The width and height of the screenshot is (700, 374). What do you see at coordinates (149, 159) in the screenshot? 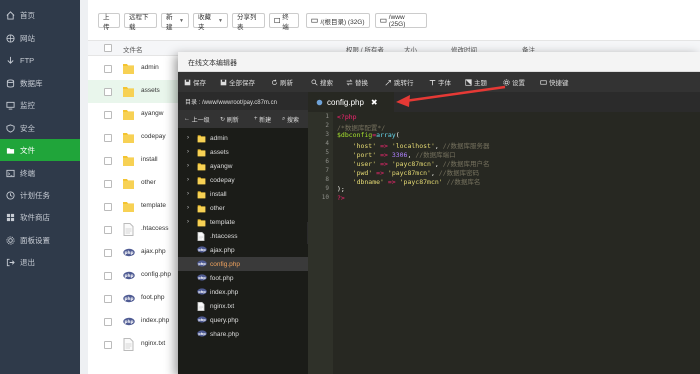
I see `file-name: install` at bounding box center [149, 159].